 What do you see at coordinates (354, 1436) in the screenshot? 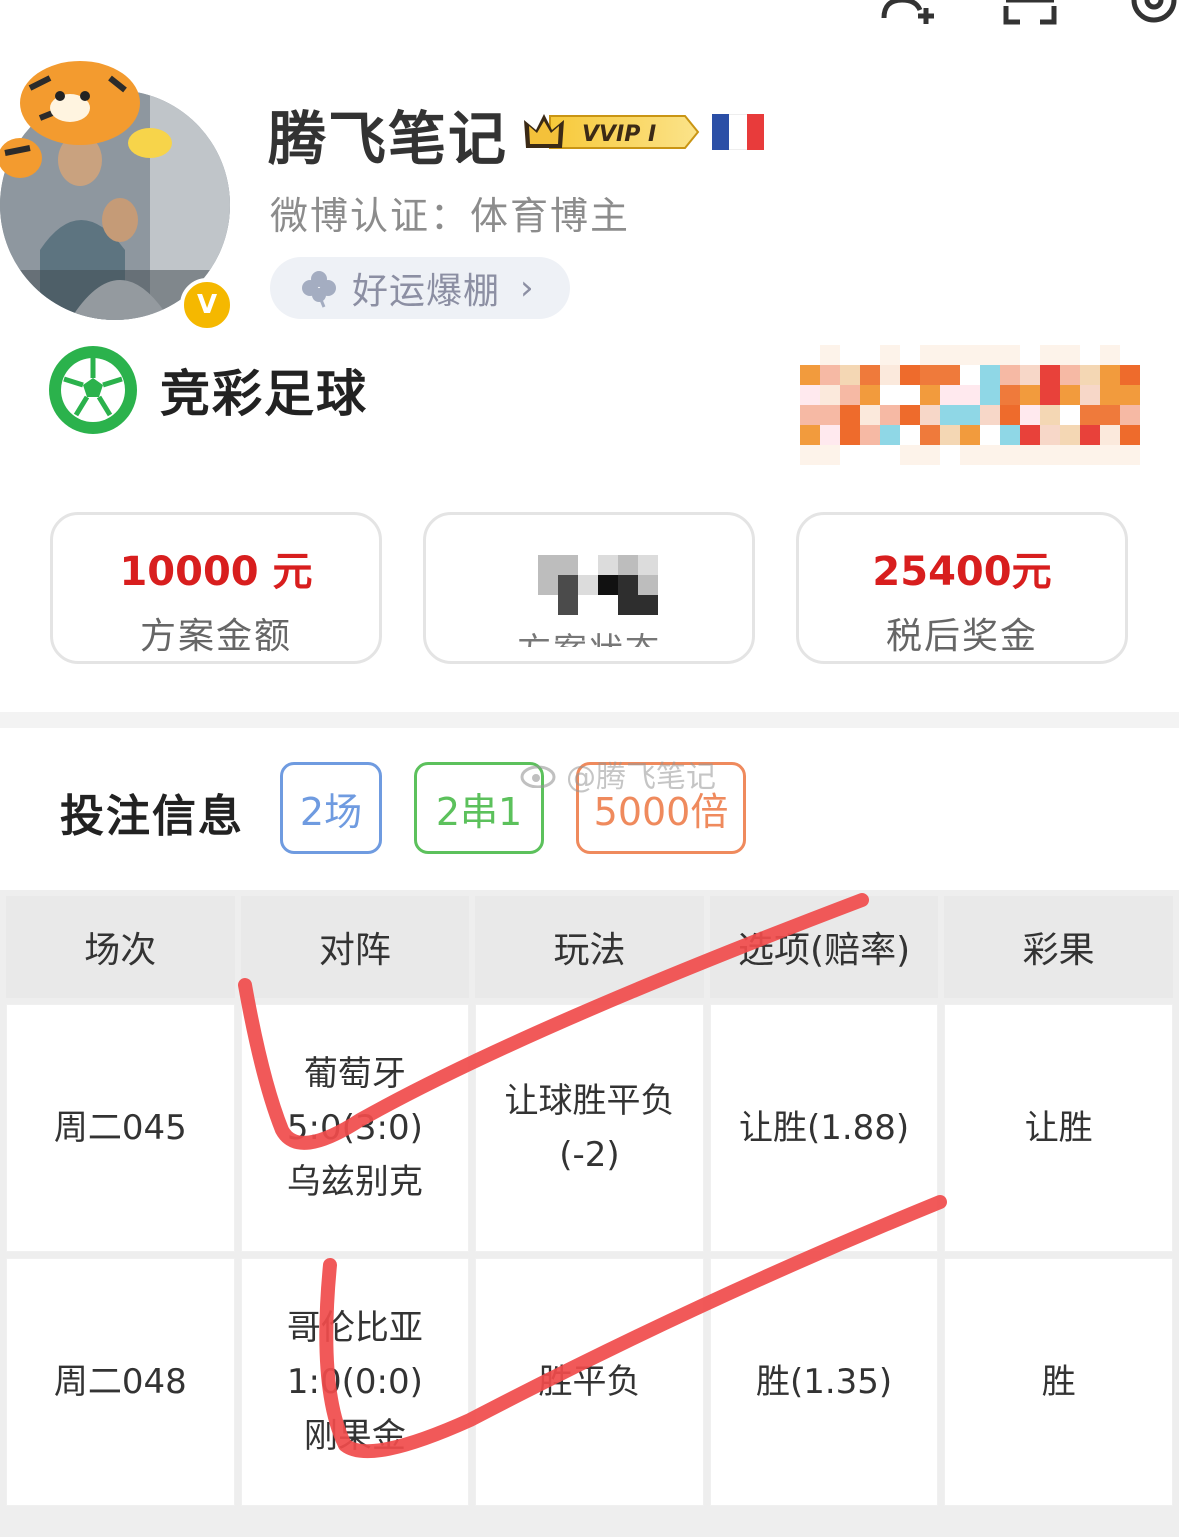
I see `away-team: 刚果金` at bounding box center [354, 1436].